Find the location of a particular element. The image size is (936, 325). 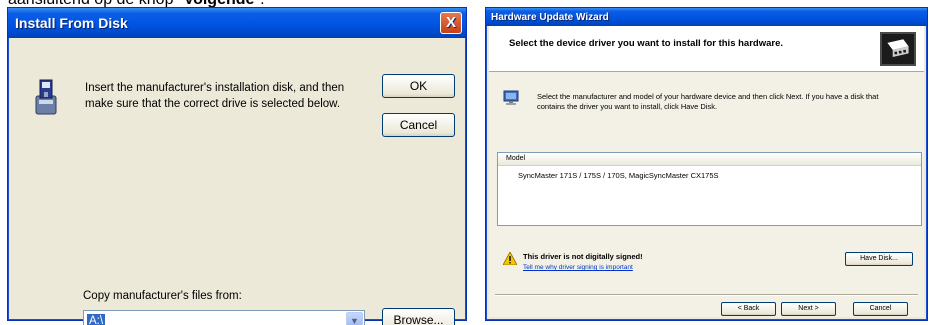

install-dialog-title: Install From Disk is located at coordinates (71, 23).